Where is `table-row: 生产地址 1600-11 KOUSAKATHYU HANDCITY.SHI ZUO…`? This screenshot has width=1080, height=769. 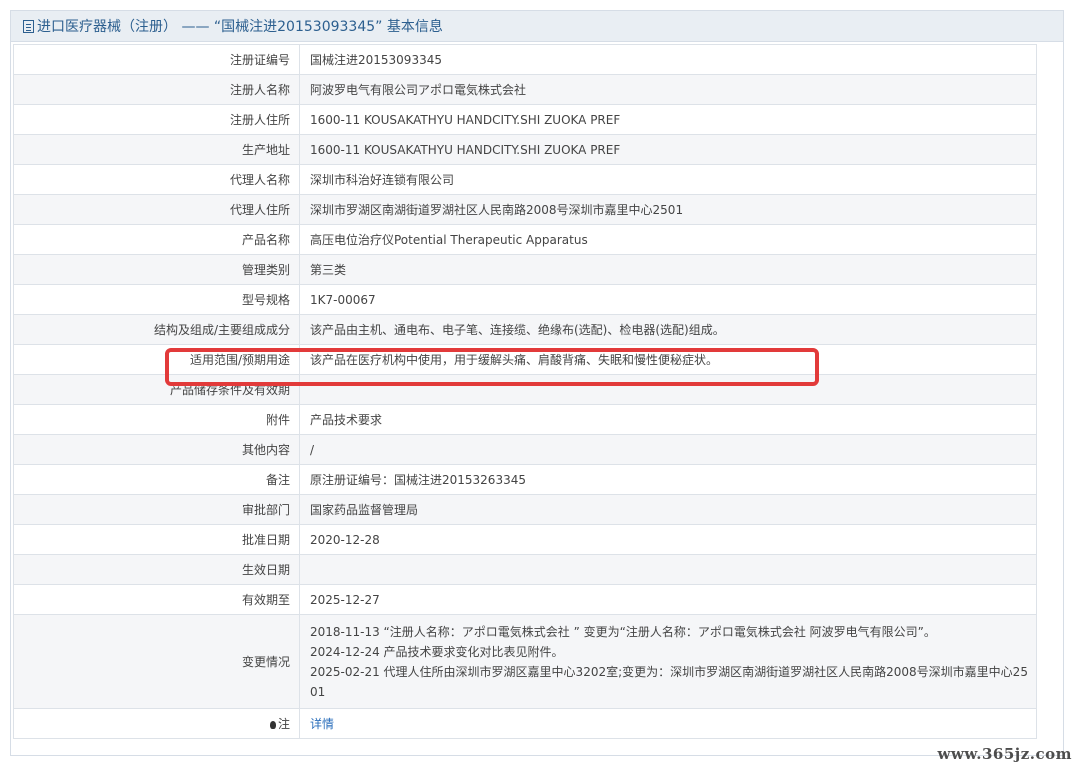 table-row: 生产地址 1600-11 KOUSAKATHYU HANDCITY.SHI ZUO… is located at coordinates (525, 149).